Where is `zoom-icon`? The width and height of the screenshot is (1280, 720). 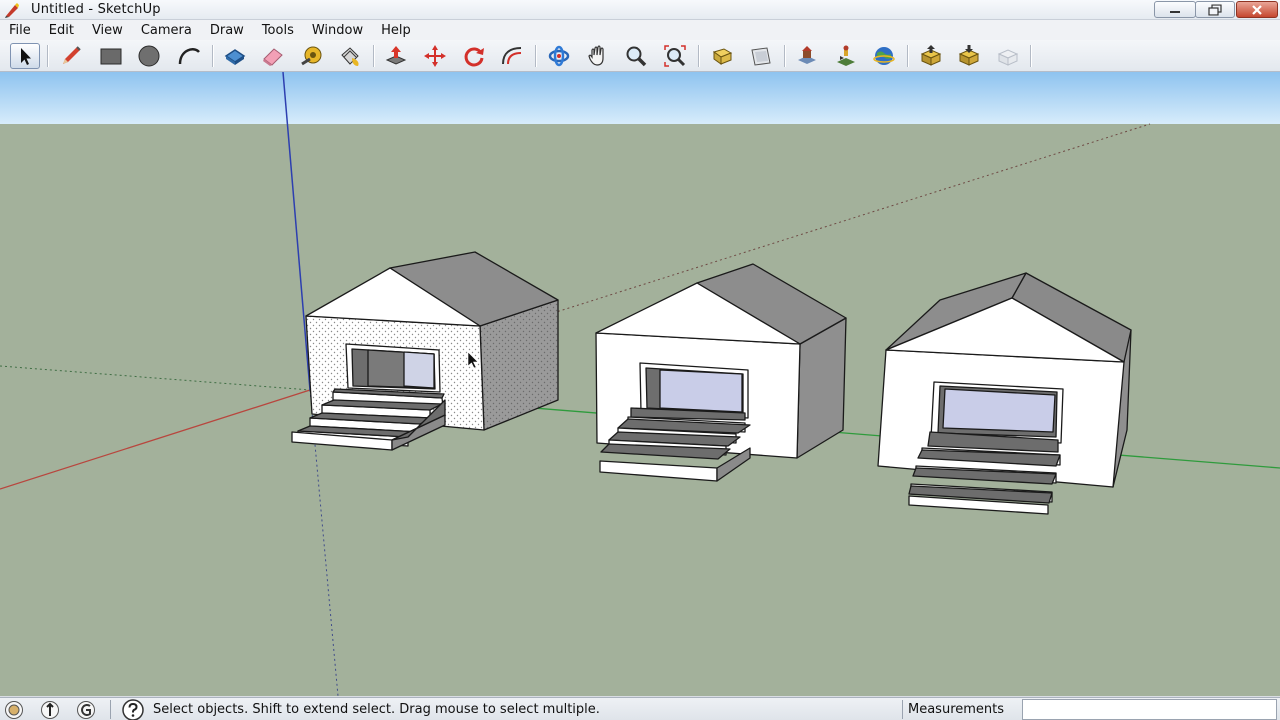 zoom-icon is located at coordinates (636, 56).